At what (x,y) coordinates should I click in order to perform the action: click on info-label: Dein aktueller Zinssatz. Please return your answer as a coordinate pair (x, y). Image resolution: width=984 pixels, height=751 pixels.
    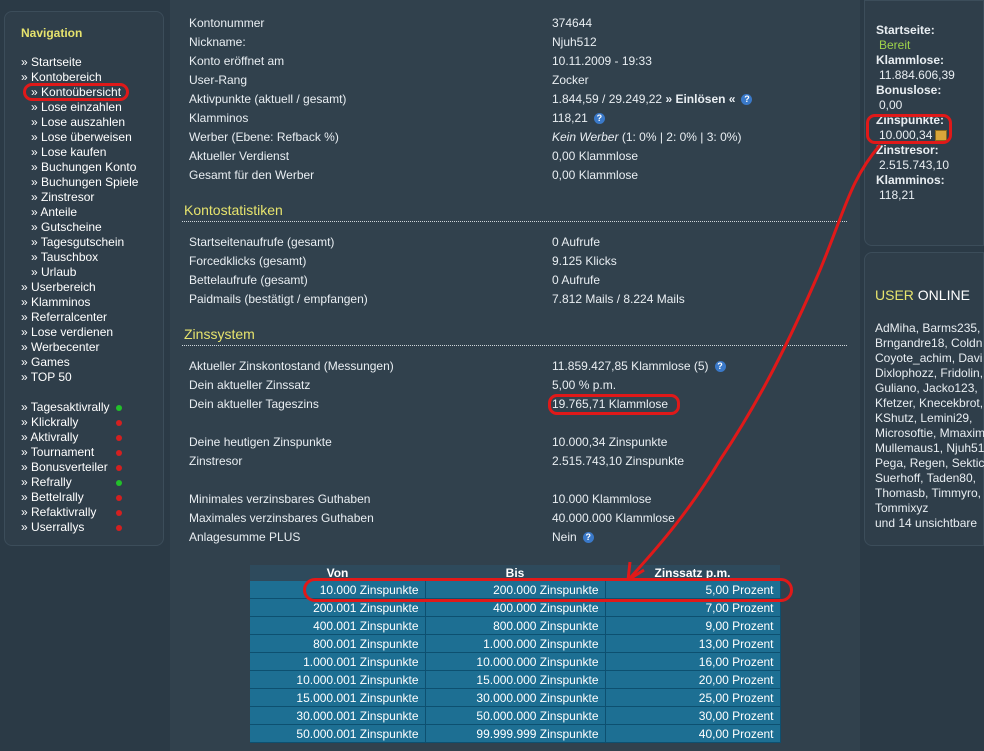
    Looking at the image, I should click on (250, 385).